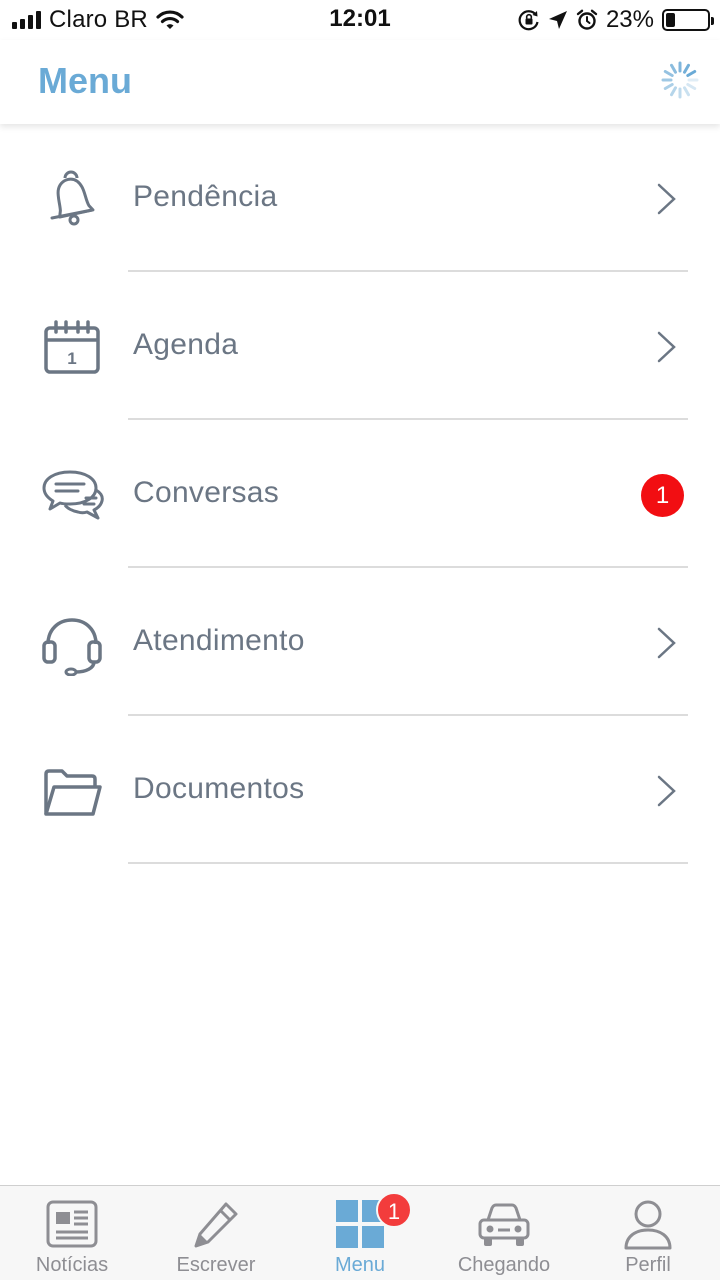 The height and width of the screenshot is (1280, 720). What do you see at coordinates (216, 1225) in the screenshot?
I see `pencil-icon` at bounding box center [216, 1225].